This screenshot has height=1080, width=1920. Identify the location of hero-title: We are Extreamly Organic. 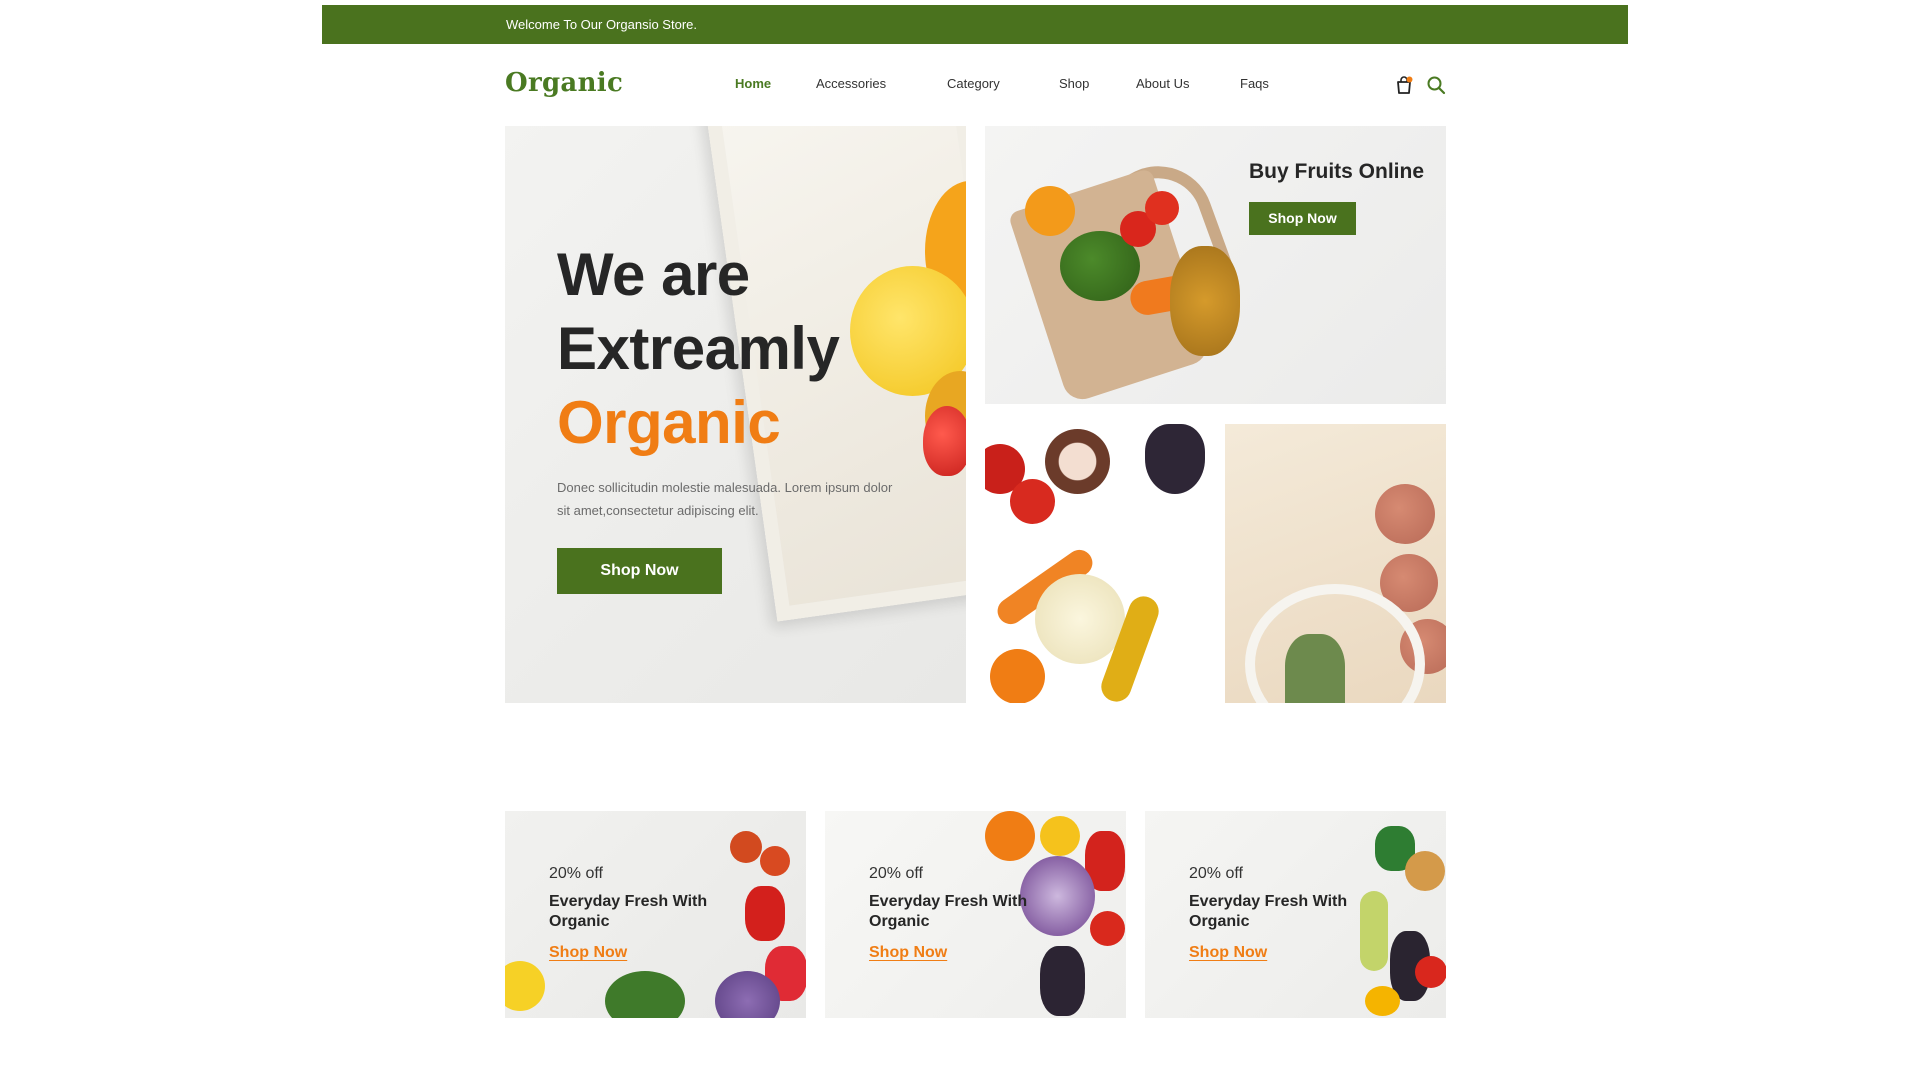
(698, 349).